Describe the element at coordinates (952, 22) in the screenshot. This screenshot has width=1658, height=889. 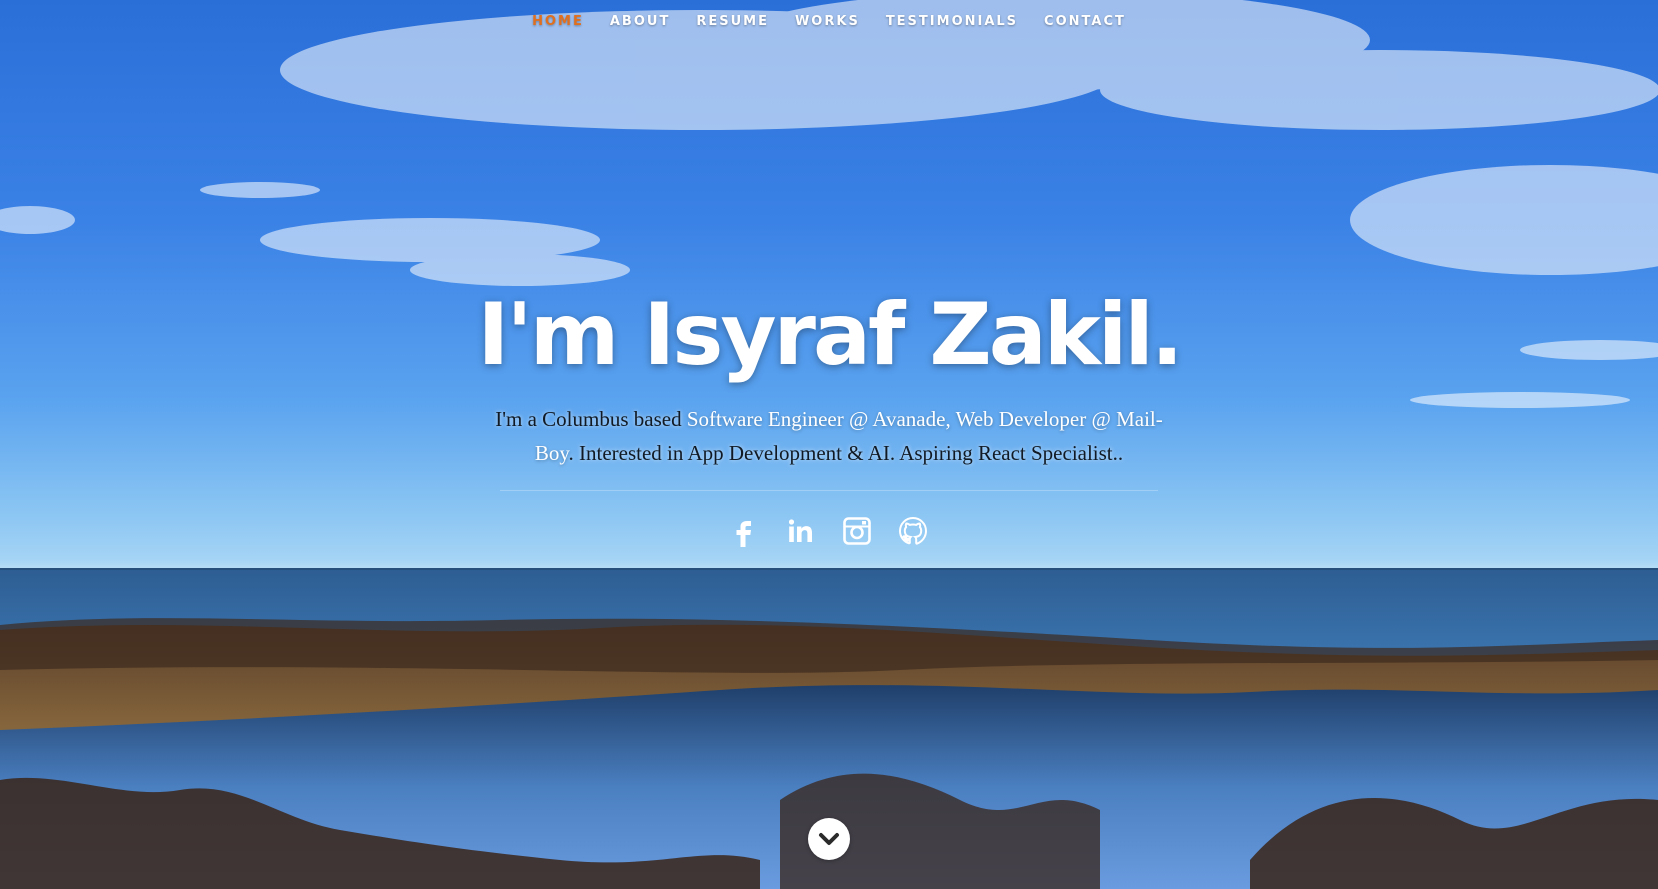
I see `nav-testimonials: TESTIMONIALS` at that location.